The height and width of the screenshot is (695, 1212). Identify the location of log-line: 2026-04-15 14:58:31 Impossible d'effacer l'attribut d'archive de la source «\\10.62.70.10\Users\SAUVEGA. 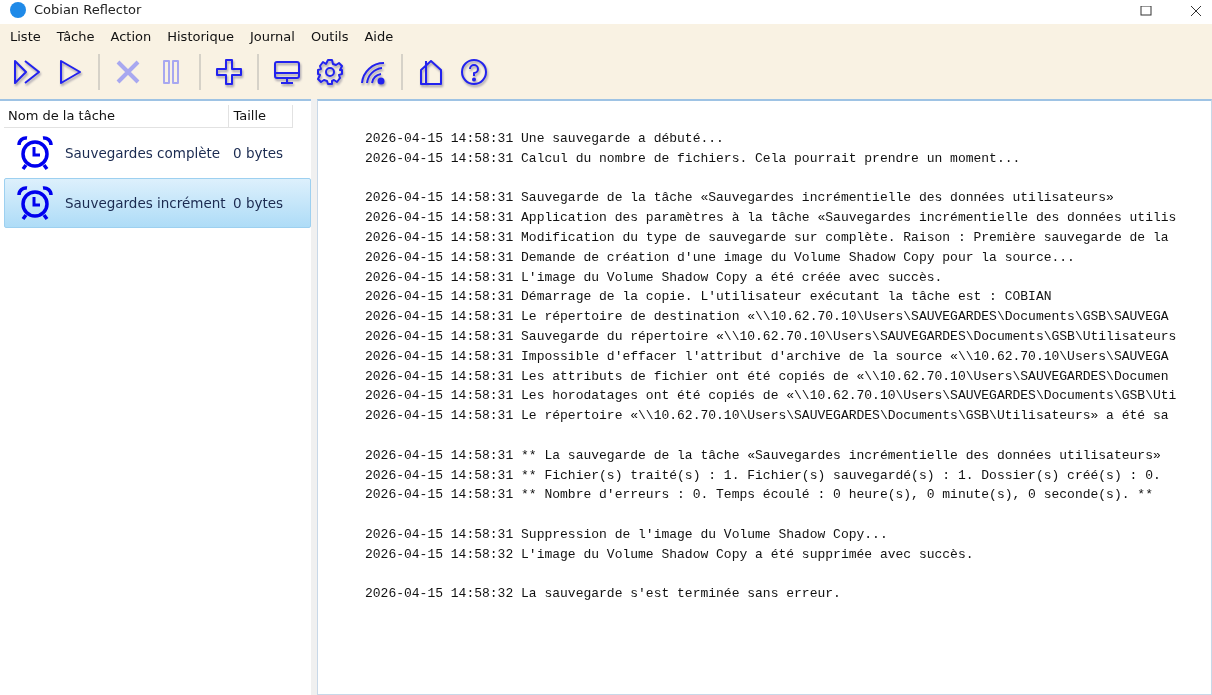
(767, 356).